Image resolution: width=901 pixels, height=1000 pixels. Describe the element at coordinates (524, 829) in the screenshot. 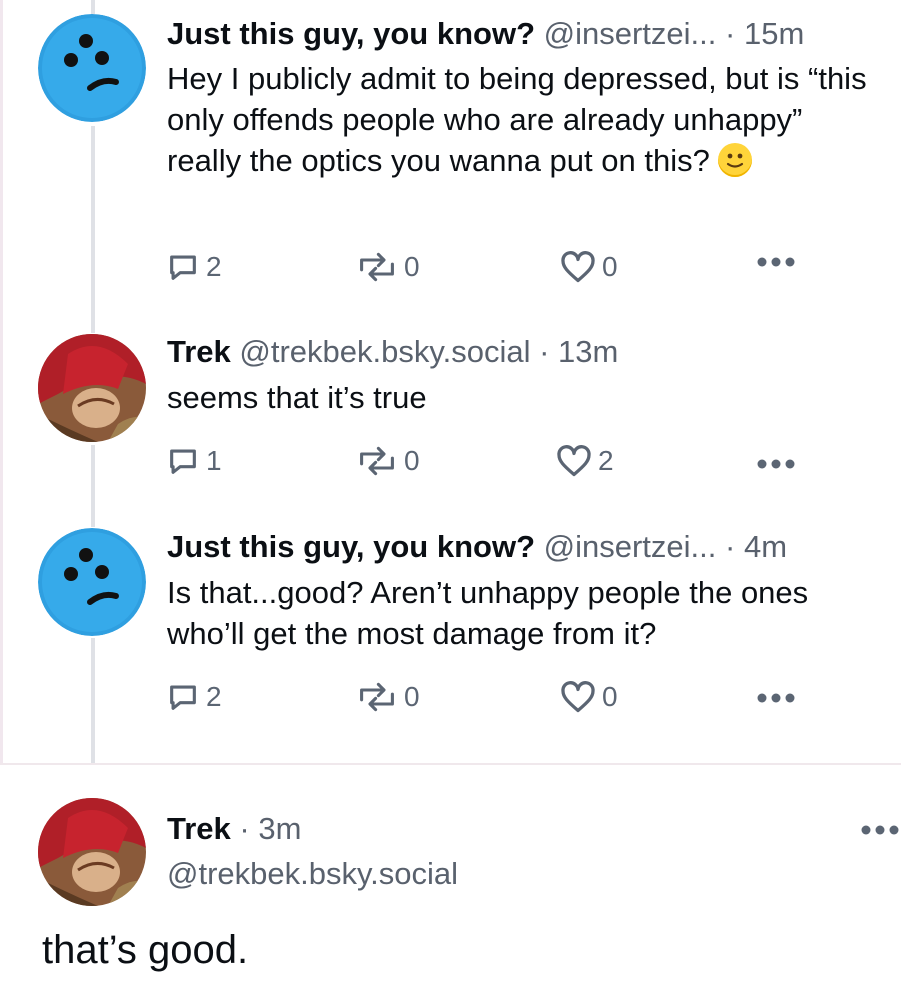

I see `focused-post-header: Trek · 3m` at that location.